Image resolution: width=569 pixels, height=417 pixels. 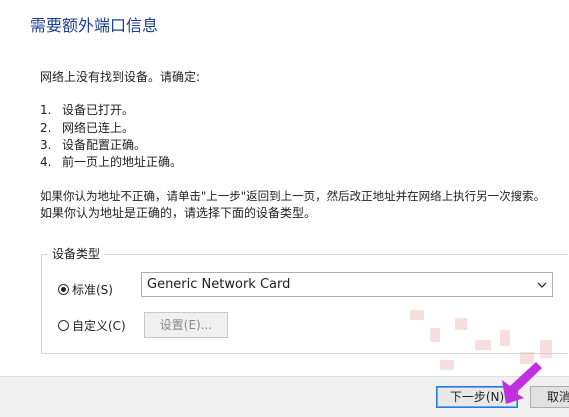 I want to click on custom-radio: 自定义(C), so click(x=92, y=325).